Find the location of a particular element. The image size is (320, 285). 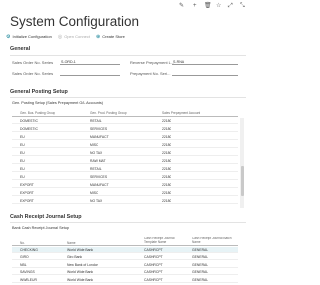

page-toolbar: ✎ + 🗑 ☆ ⤢ ⤡ is located at coordinates (128, 6).